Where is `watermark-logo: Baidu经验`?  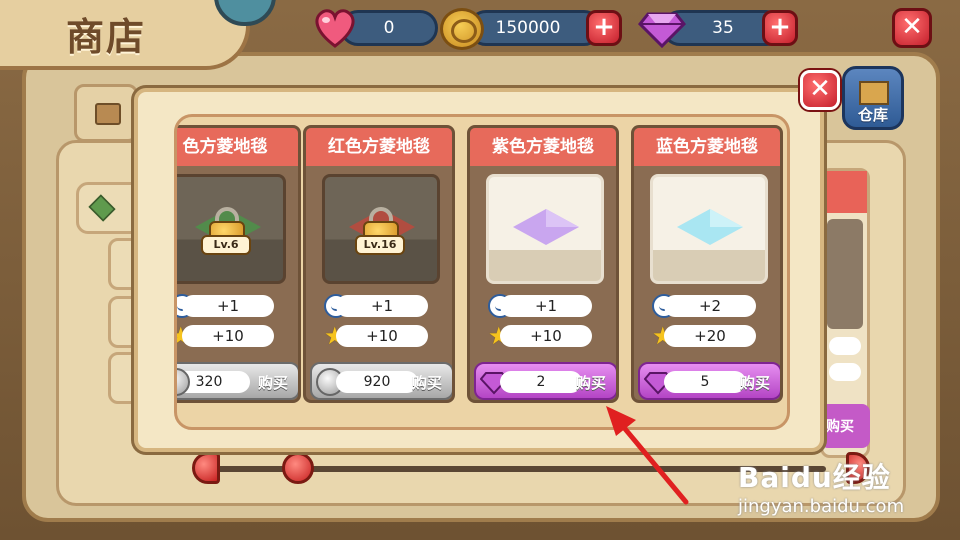
watermark-logo: Baidu经验 is located at coordinates (814, 477).